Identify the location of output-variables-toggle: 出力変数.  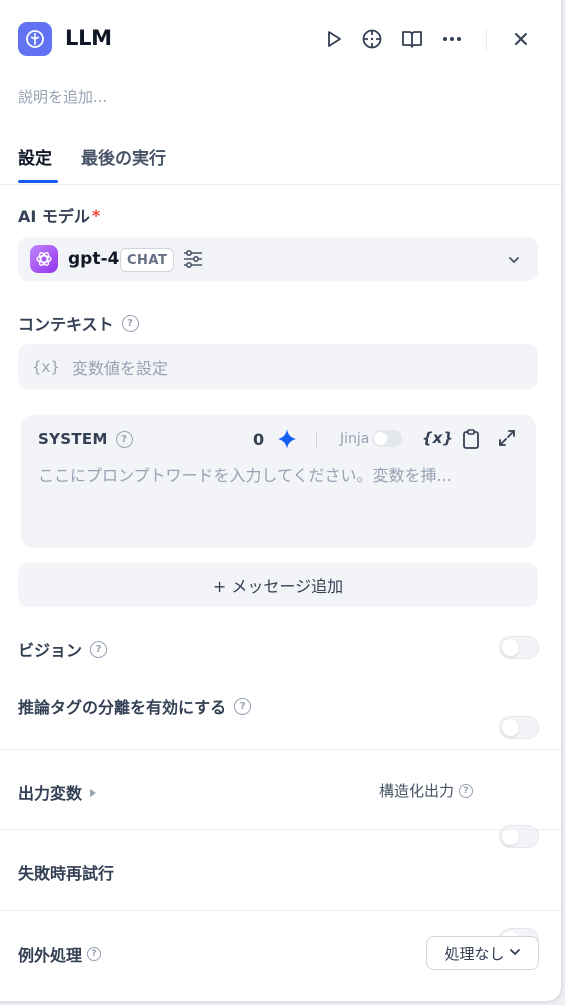
(57, 792).